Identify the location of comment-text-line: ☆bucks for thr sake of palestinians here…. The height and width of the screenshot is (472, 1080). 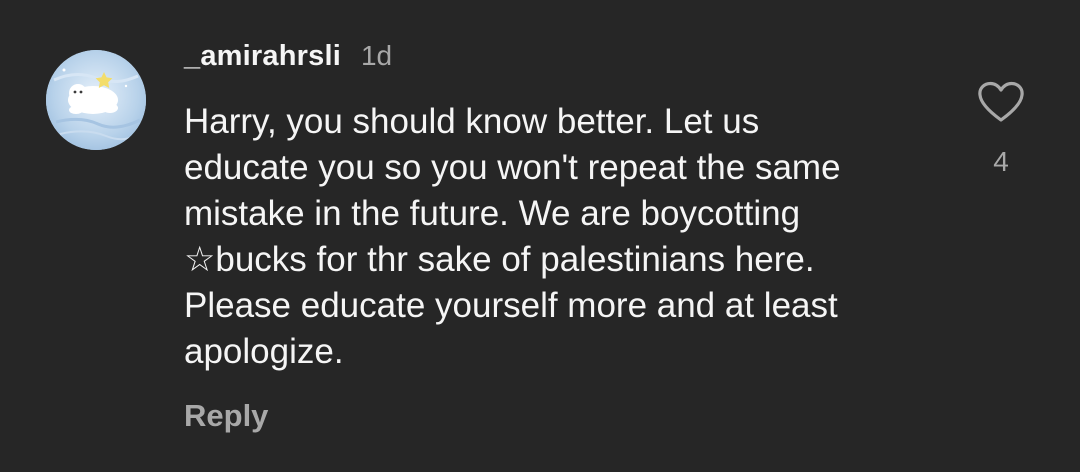
(499, 259).